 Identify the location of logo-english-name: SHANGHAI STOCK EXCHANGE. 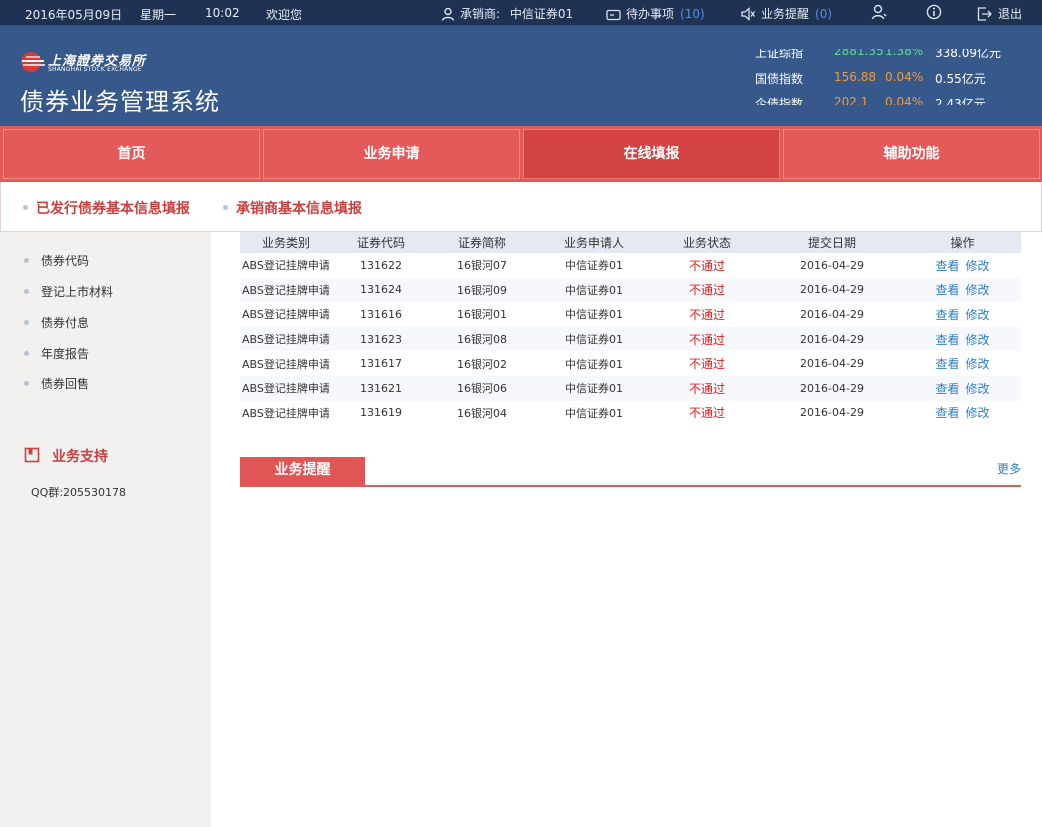
(95, 69).